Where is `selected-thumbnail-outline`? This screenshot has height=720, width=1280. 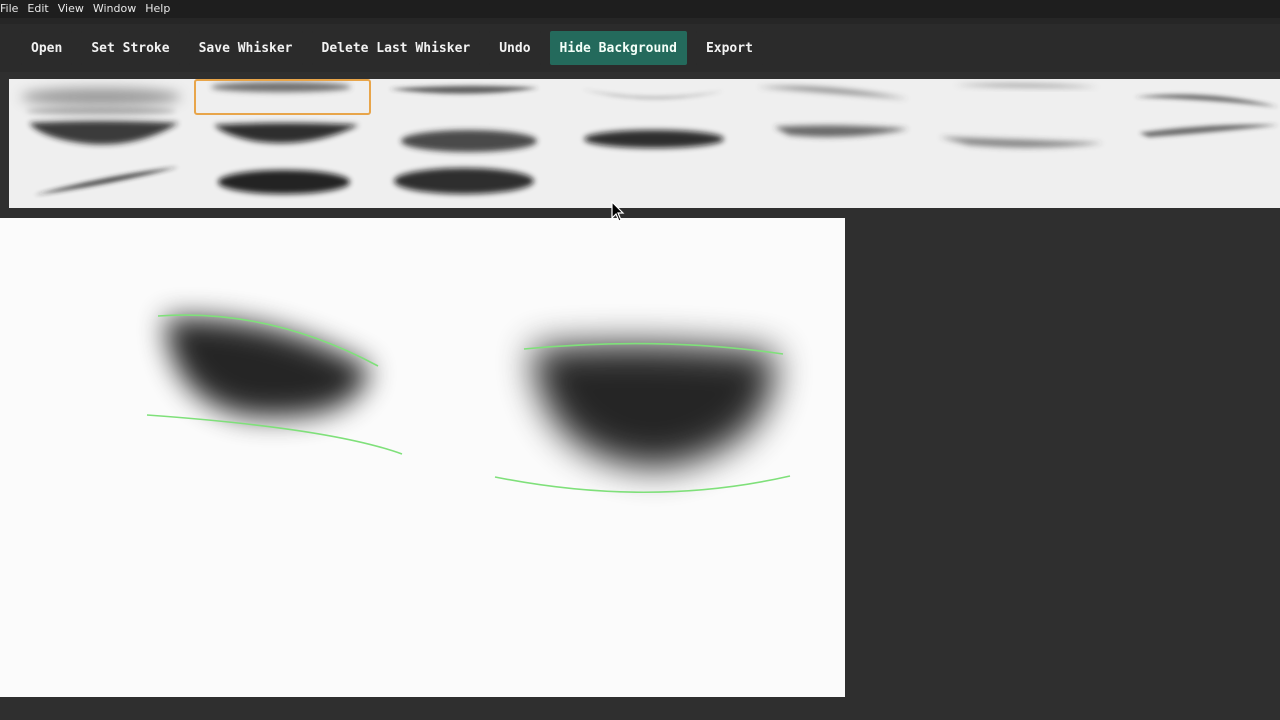
selected-thumbnail-outline is located at coordinates (282, 97).